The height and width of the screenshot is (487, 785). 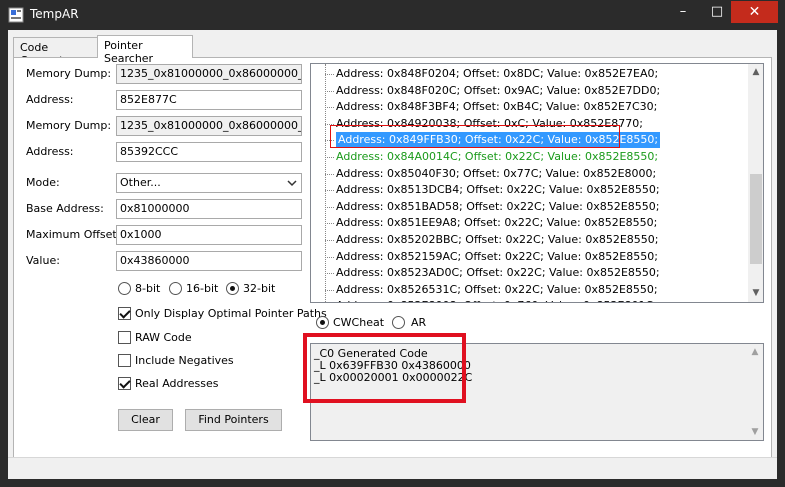 I want to click on max-offset-label: Maximum Offset:, so click(x=73, y=234).